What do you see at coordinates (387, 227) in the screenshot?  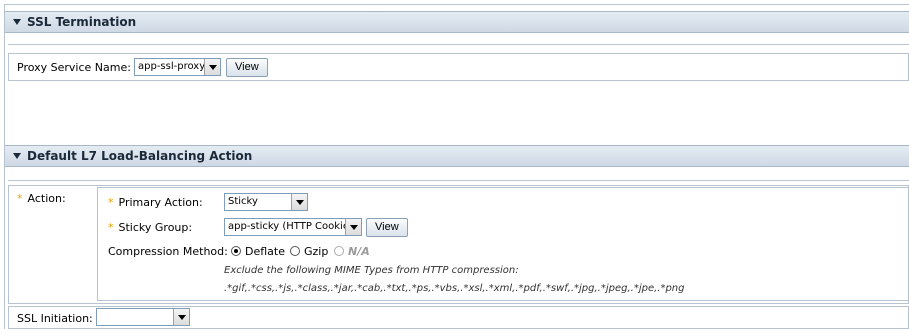 I see `sticky-view-button: View` at bounding box center [387, 227].